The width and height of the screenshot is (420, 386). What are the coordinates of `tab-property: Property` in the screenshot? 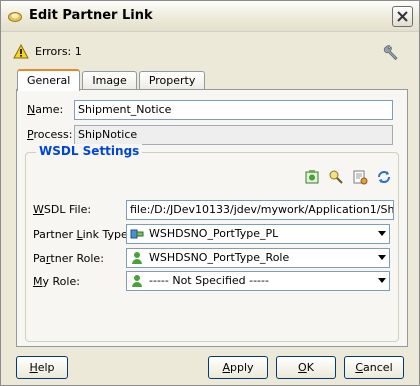 It's located at (172, 80).